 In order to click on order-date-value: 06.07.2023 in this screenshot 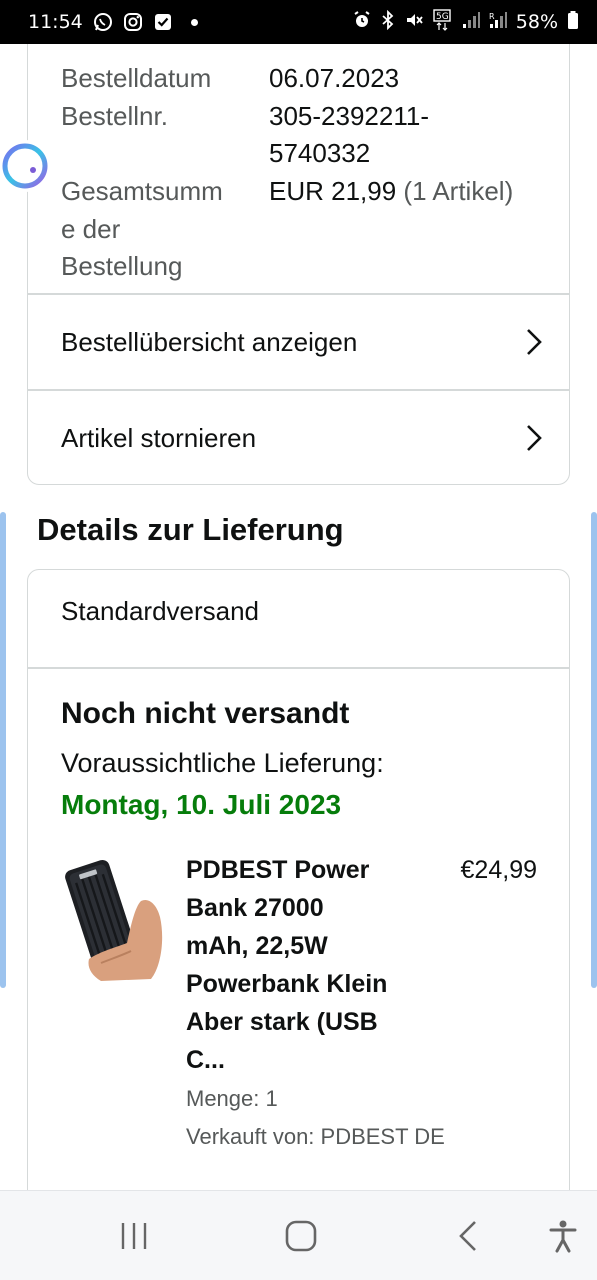, I will do `click(334, 78)`.